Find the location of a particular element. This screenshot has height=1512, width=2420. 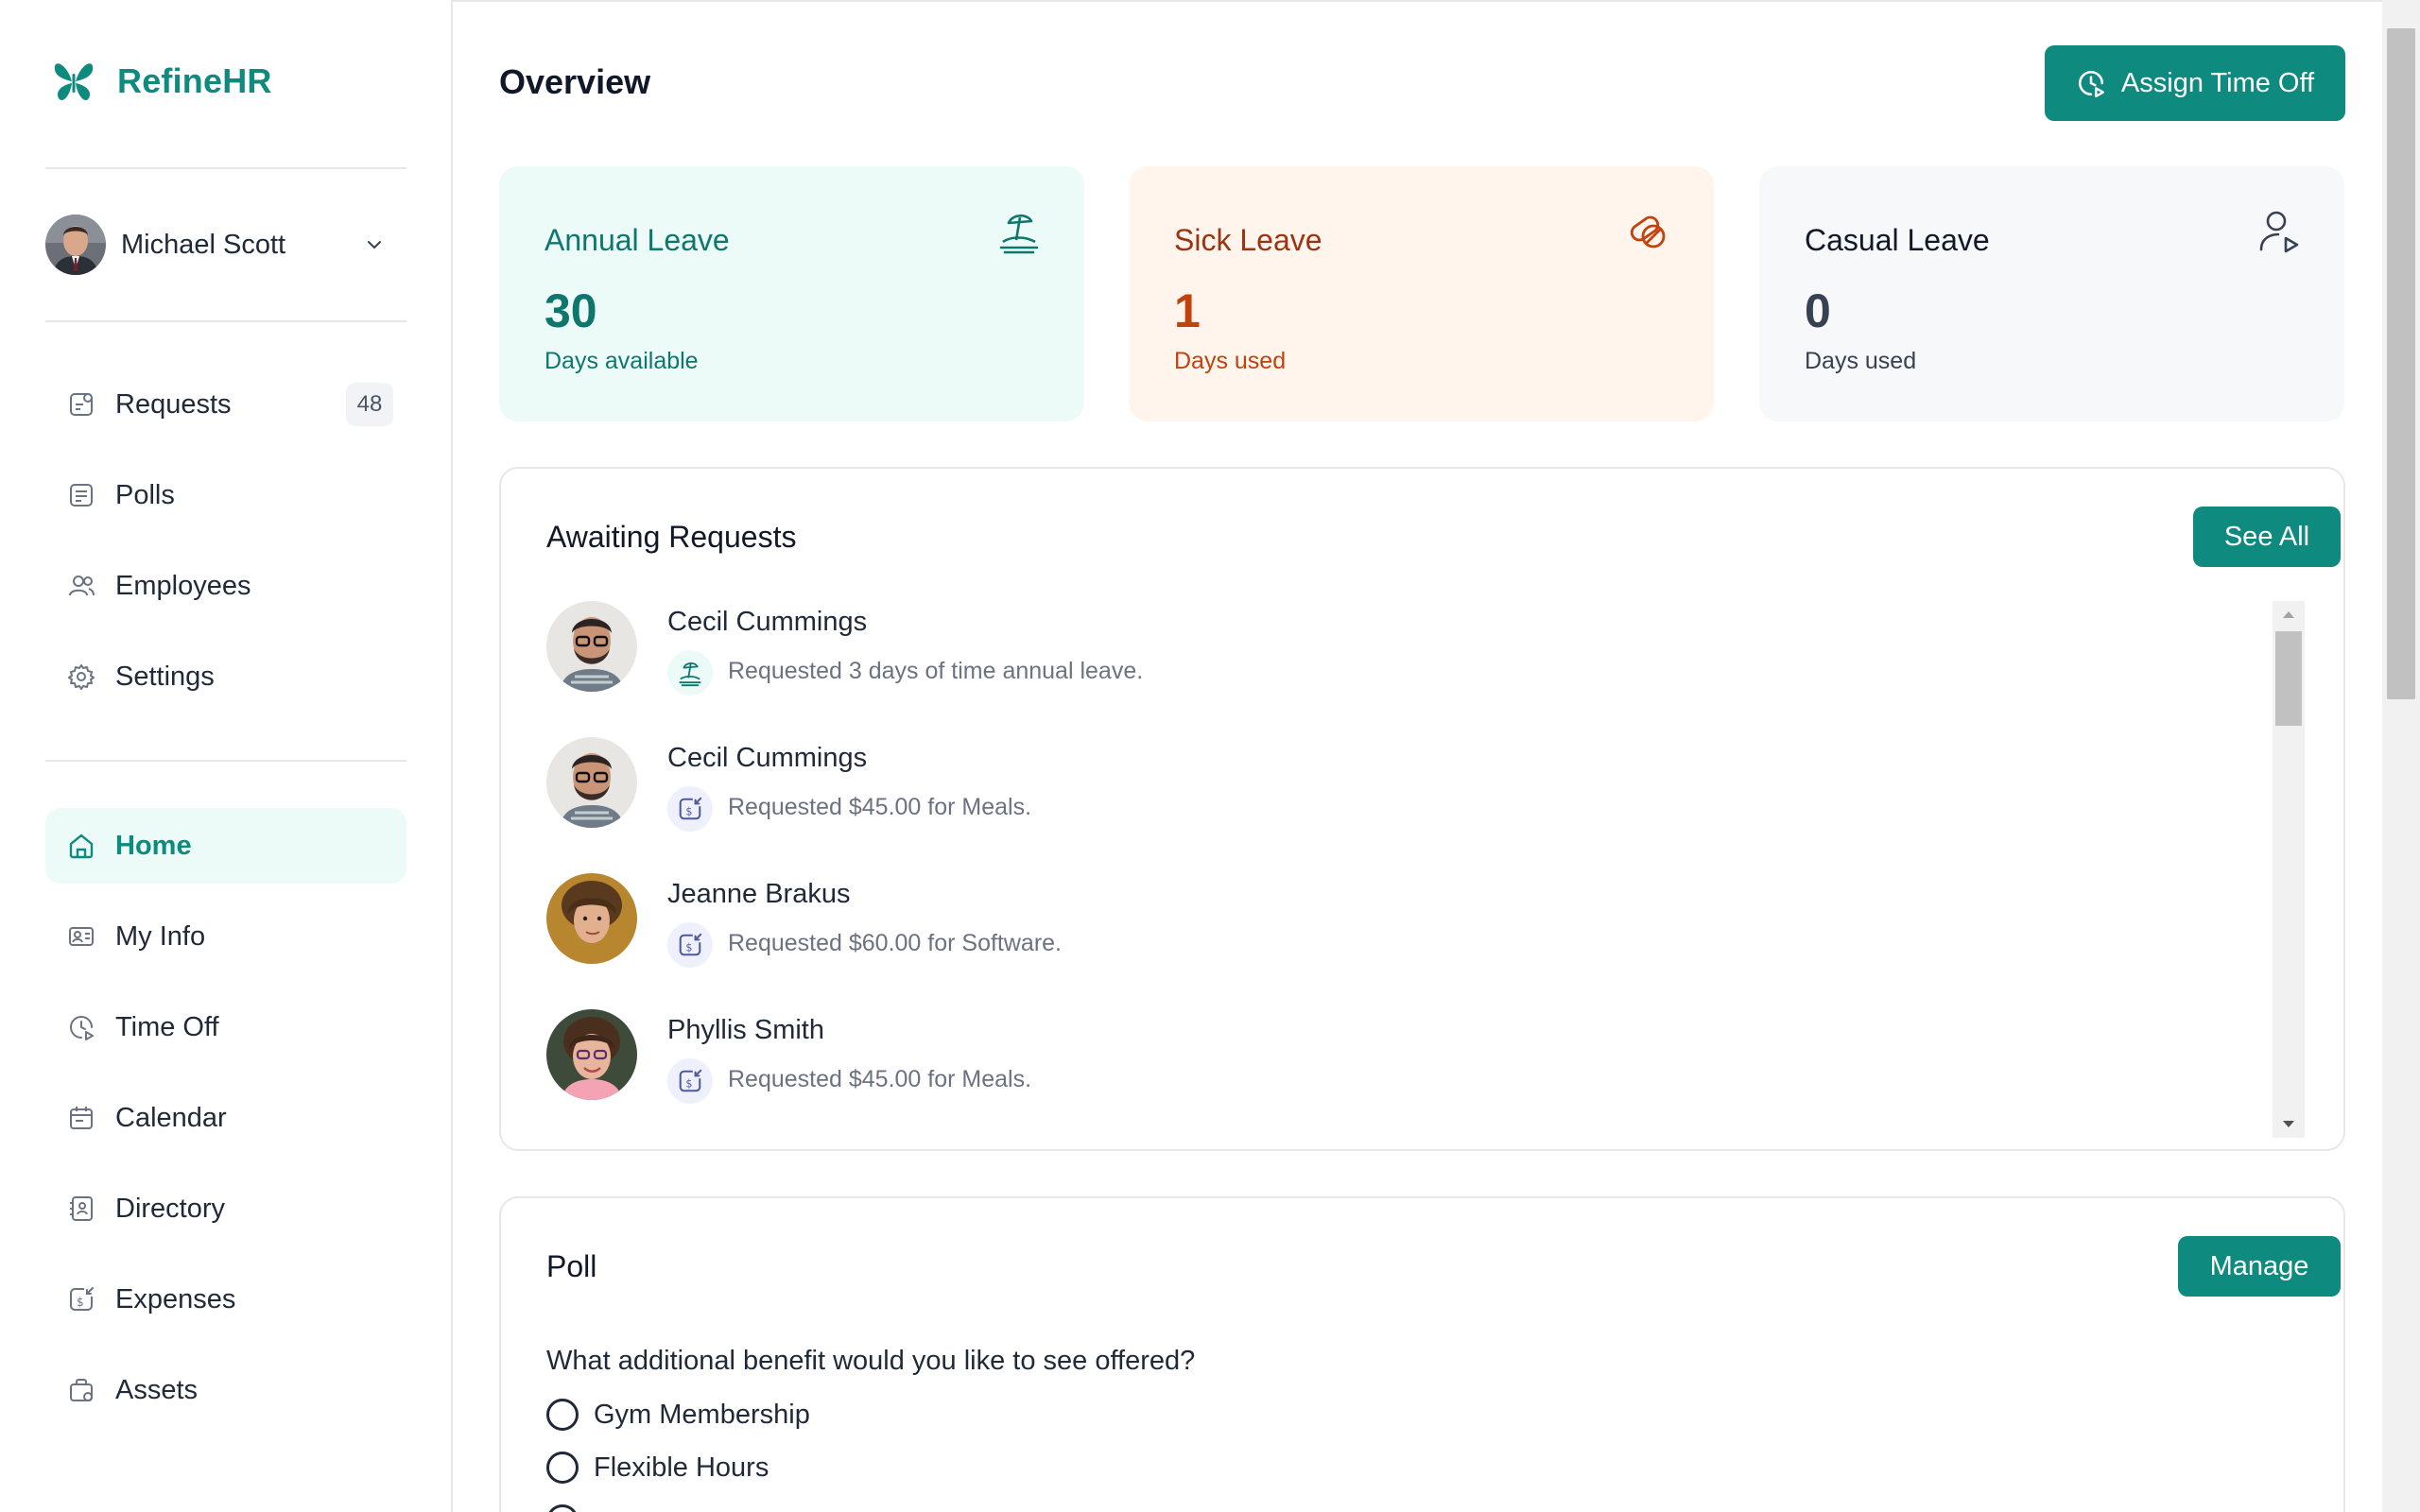

manage-poll-button: Manage is located at coordinates (2259, 1266).